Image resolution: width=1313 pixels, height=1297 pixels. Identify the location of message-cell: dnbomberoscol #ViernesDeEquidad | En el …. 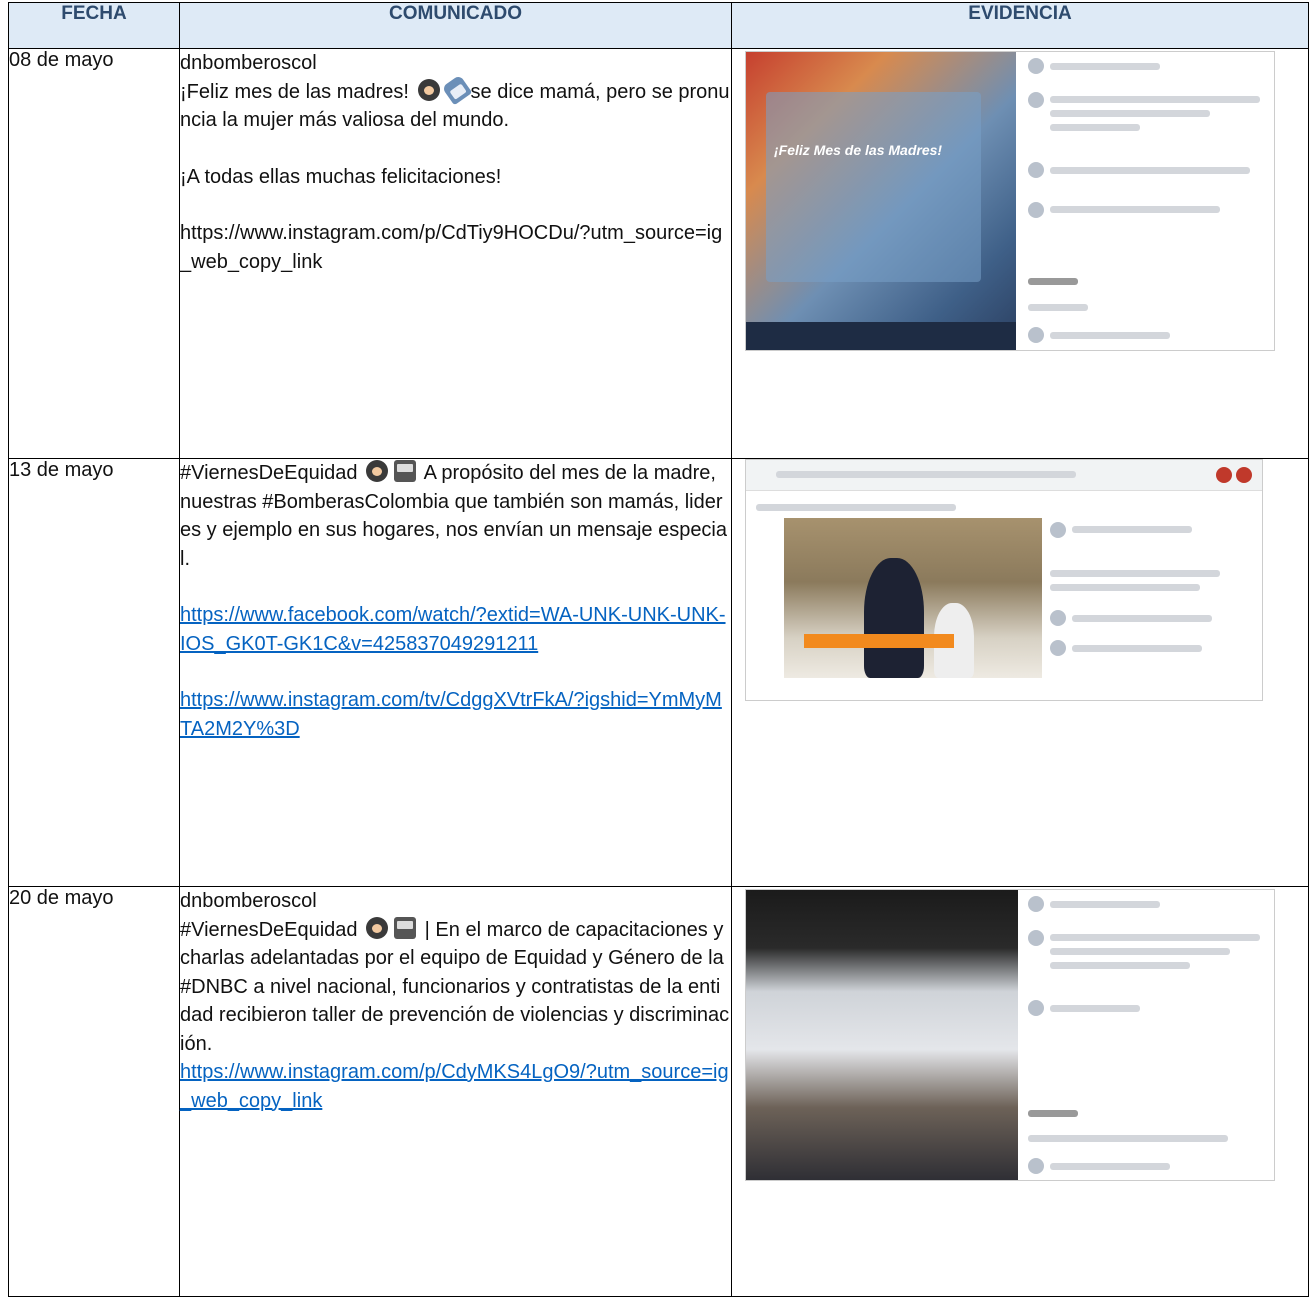
(455, 1091).